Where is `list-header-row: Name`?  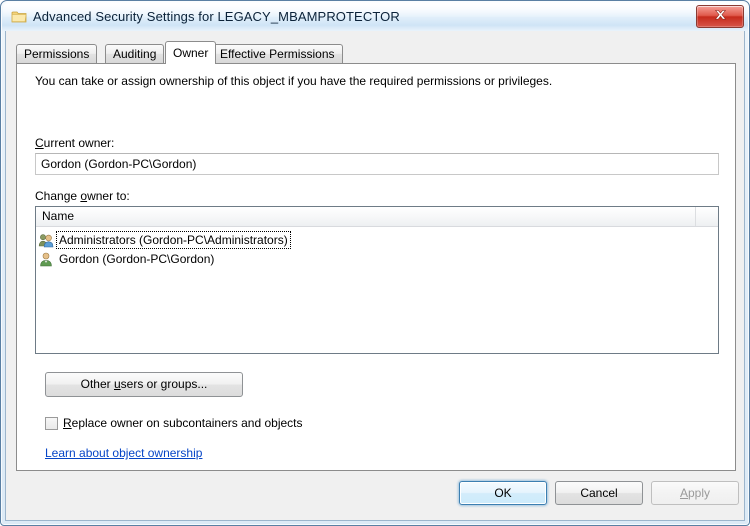
list-header-row: Name is located at coordinates (377, 217).